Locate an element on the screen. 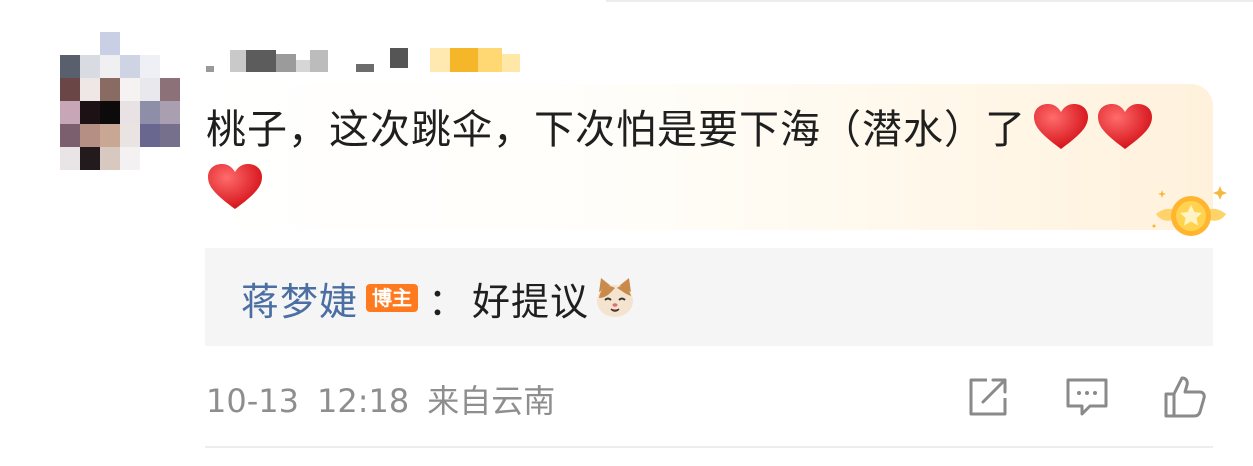 This screenshot has width=1253, height=466. comment-time: 12:18 is located at coordinates (363, 401).